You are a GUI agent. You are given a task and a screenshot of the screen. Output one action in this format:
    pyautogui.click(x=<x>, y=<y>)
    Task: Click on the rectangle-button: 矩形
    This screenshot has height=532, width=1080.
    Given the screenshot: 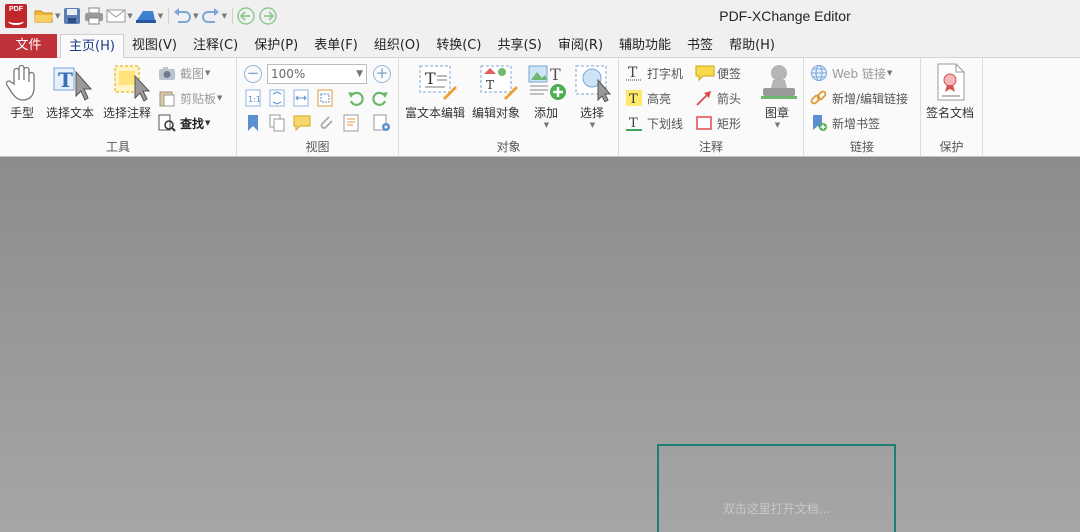 What is the action you would take?
    pyautogui.click(x=718, y=123)
    